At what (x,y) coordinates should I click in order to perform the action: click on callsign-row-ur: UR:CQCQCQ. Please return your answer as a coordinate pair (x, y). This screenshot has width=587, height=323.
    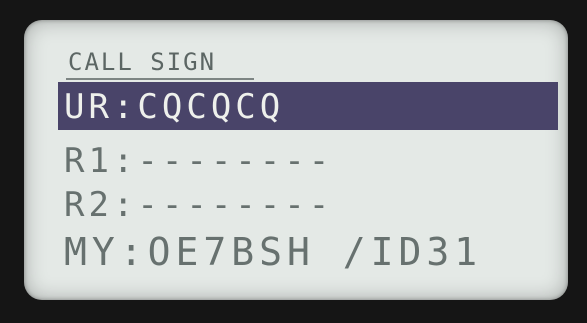
    Looking at the image, I should click on (316, 107).